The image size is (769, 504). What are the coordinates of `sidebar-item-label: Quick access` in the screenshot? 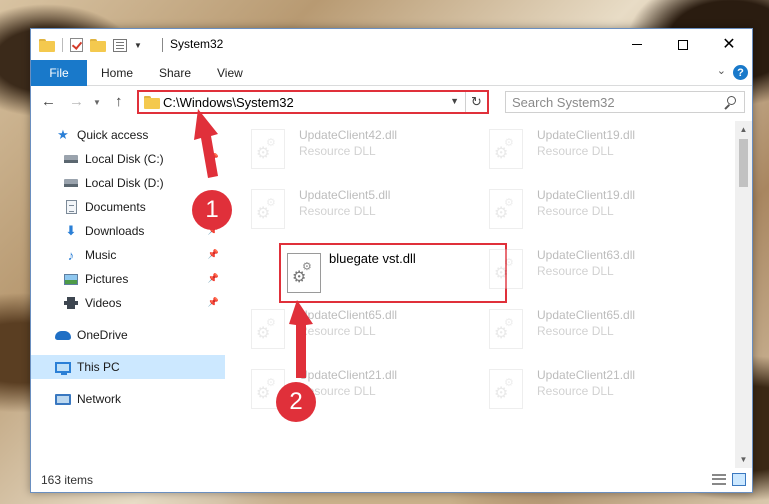 It's located at (113, 135).